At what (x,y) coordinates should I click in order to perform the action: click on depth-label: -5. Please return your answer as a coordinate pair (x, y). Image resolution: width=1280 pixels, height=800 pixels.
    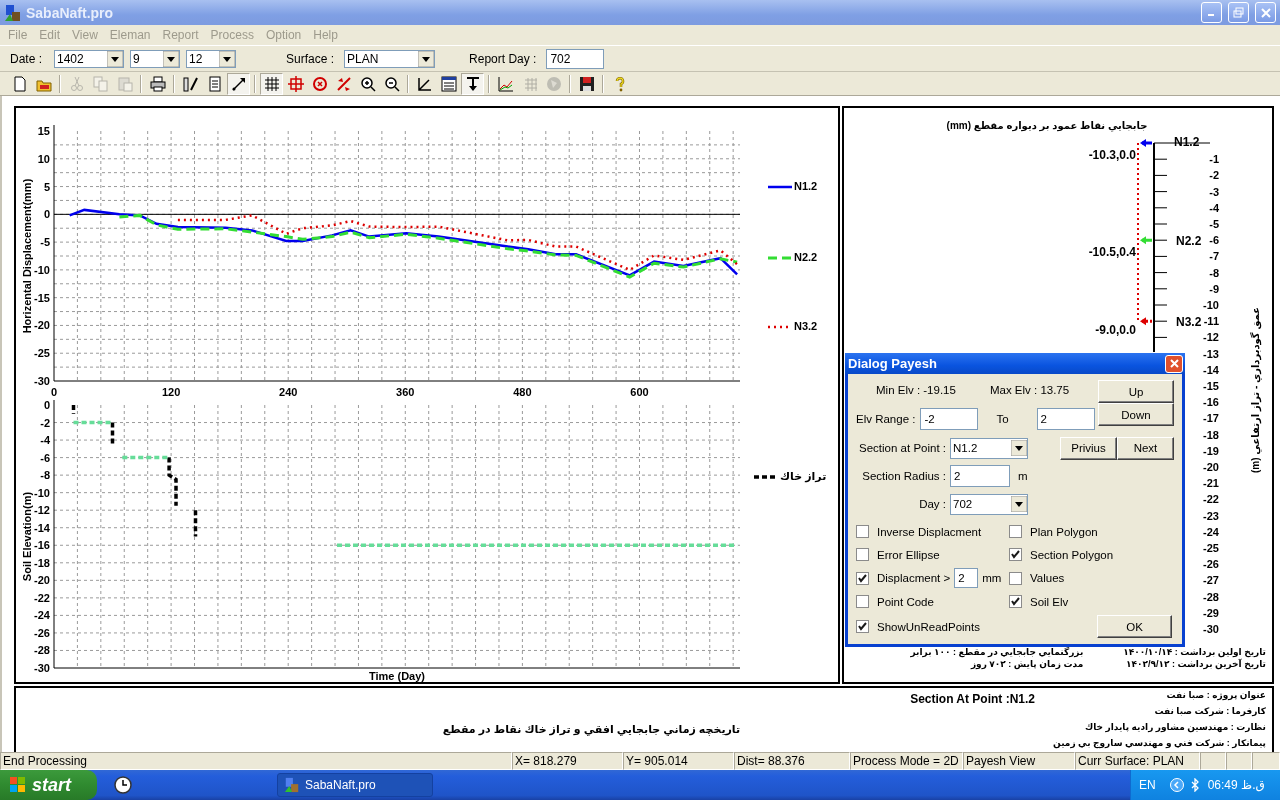
    Looking at the image, I should click on (1214, 224).